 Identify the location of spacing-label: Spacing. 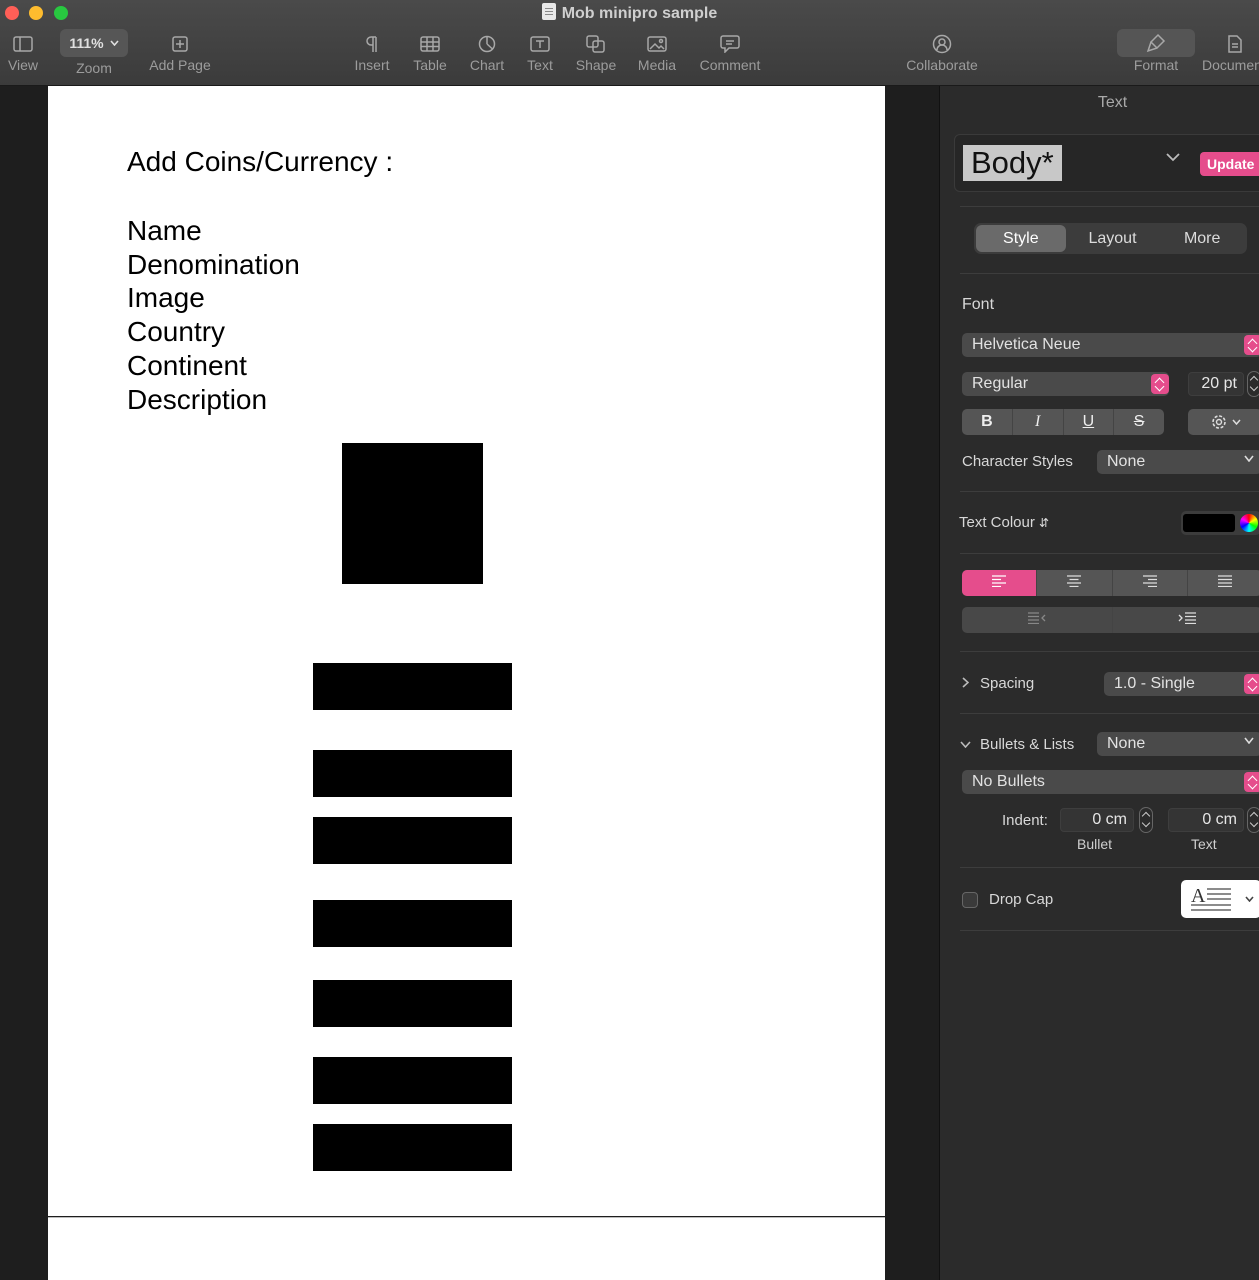
(1007, 683).